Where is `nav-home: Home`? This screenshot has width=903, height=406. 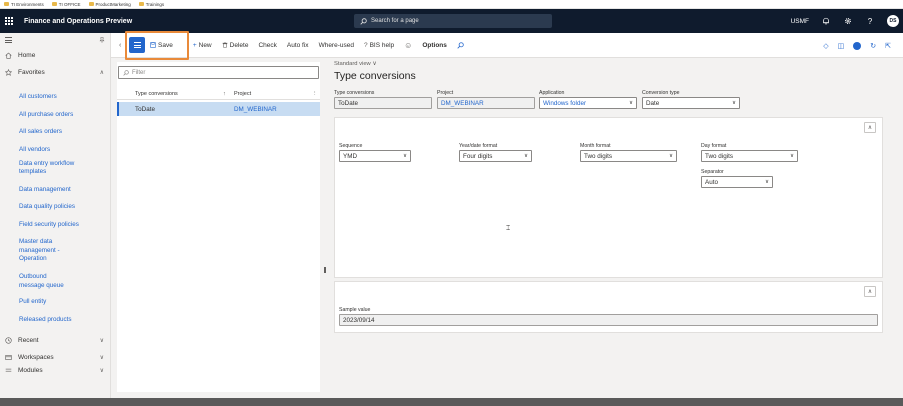 nav-home: Home is located at coordinates (55, 55).